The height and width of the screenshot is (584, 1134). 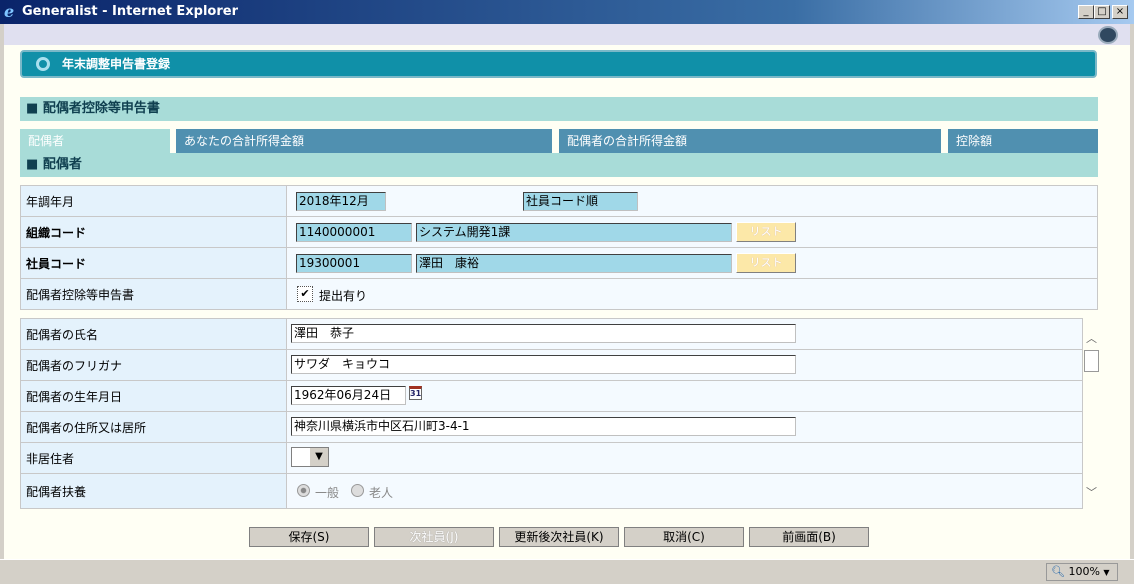 What do you see at coordinates (305, 294) in the screenshot?
I see `declaration-checkbox: ✔` at bounding box center [305, 294].